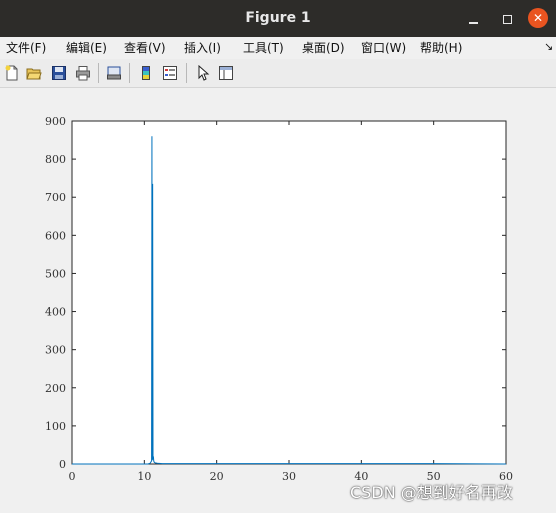 The width and height of the screenshot is (556, 513). Describe the element at coordinates (263, 48) in the screenshot. I see `menu-tools: 工具(T)` at that location.